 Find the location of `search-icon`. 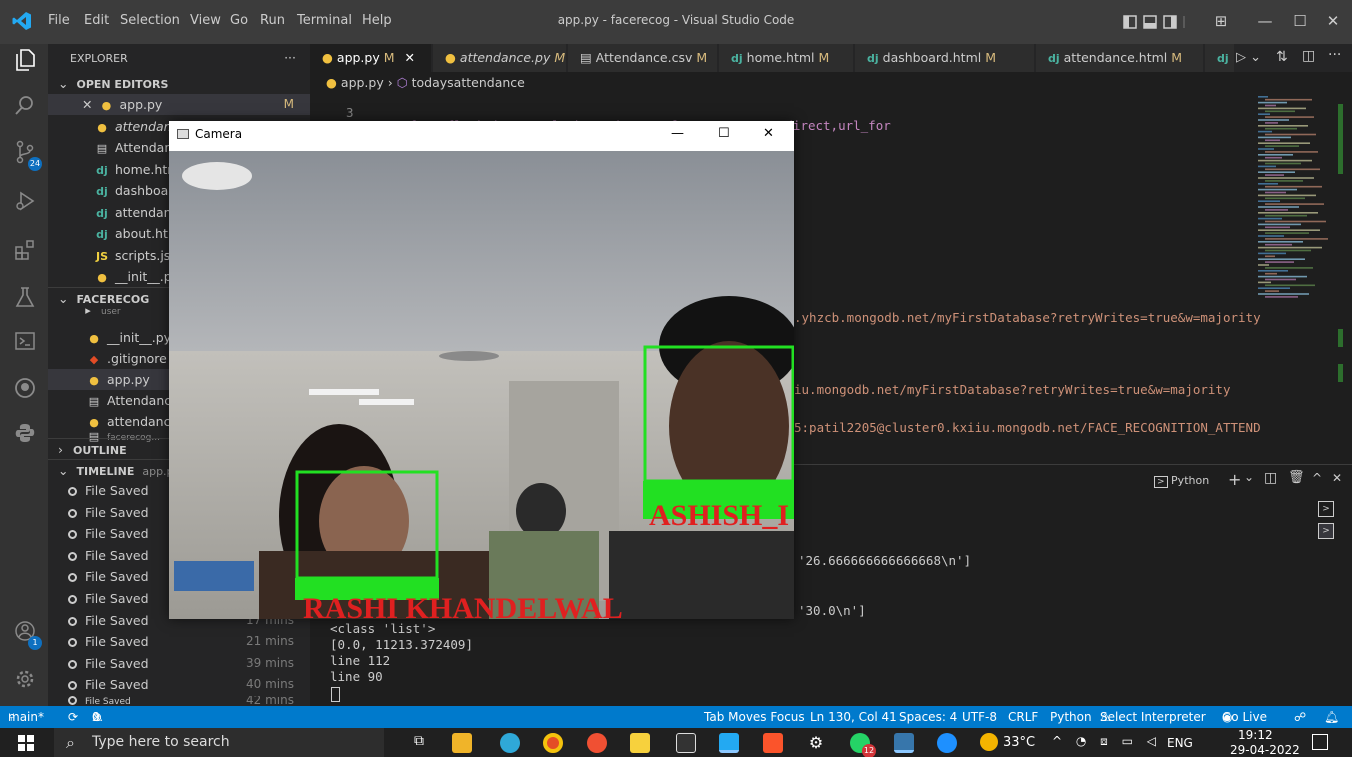

search-icon is located at coordinates (25, 107).